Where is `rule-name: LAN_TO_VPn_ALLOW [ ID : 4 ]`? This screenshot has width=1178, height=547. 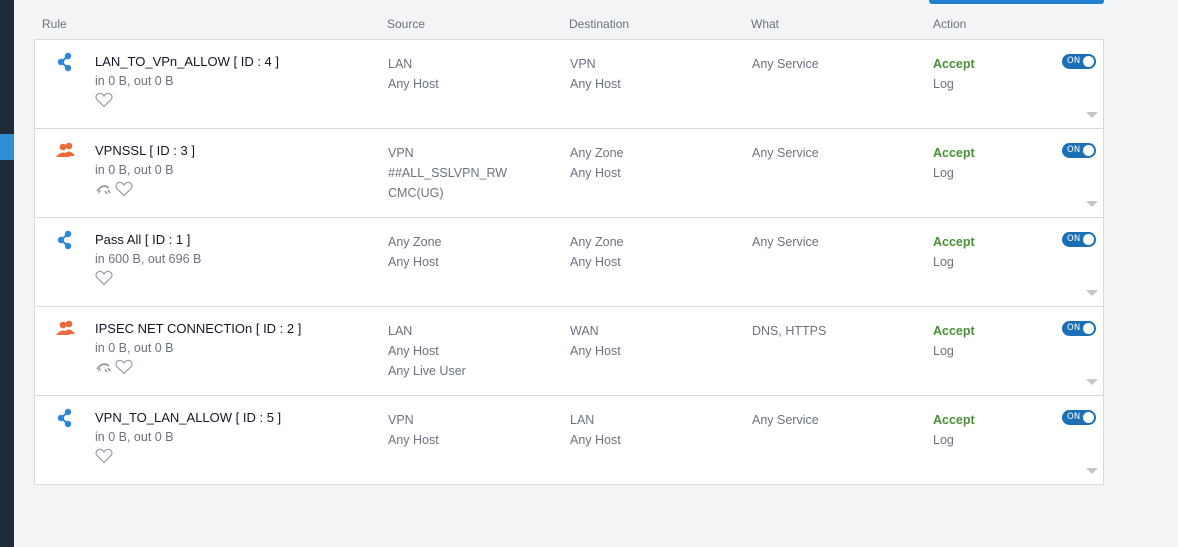
rule-name: LAN_TO_VPn_ALLOW [ ID : 4 ] is located at coordinates (187, 61).